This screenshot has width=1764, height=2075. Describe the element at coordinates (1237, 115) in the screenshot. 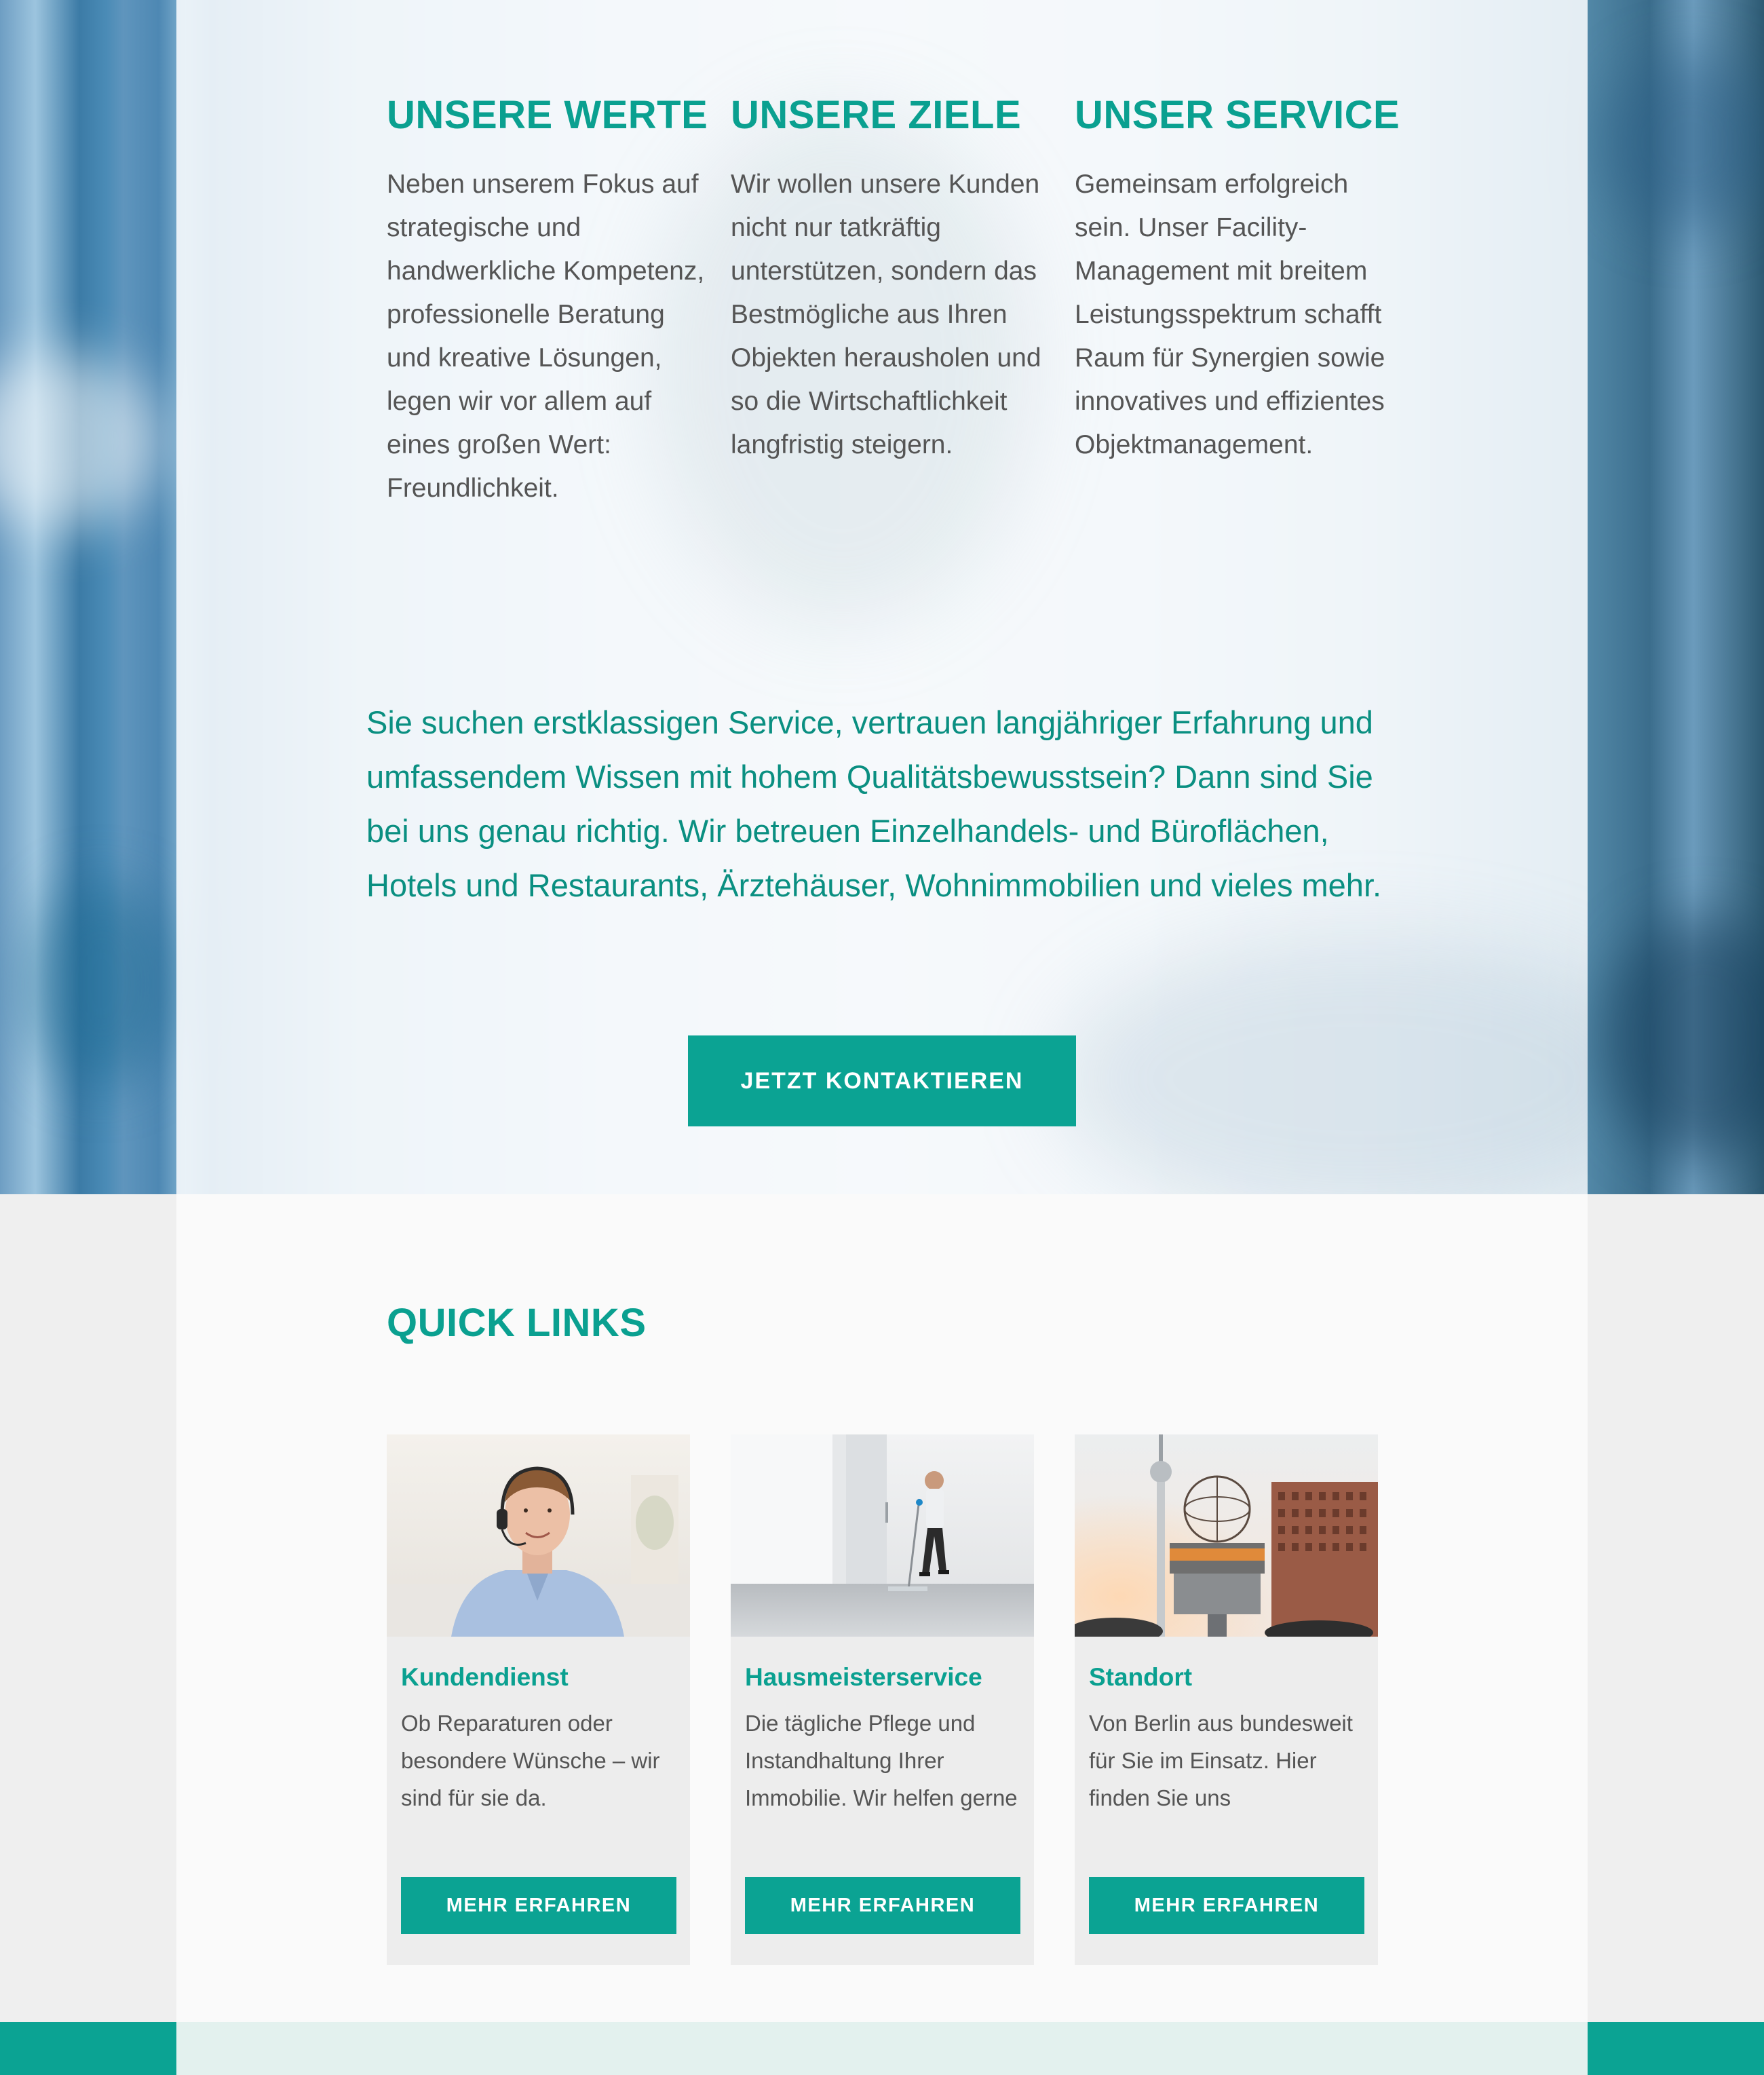

I see `service-heading: UNSER SERVICE` at that location.